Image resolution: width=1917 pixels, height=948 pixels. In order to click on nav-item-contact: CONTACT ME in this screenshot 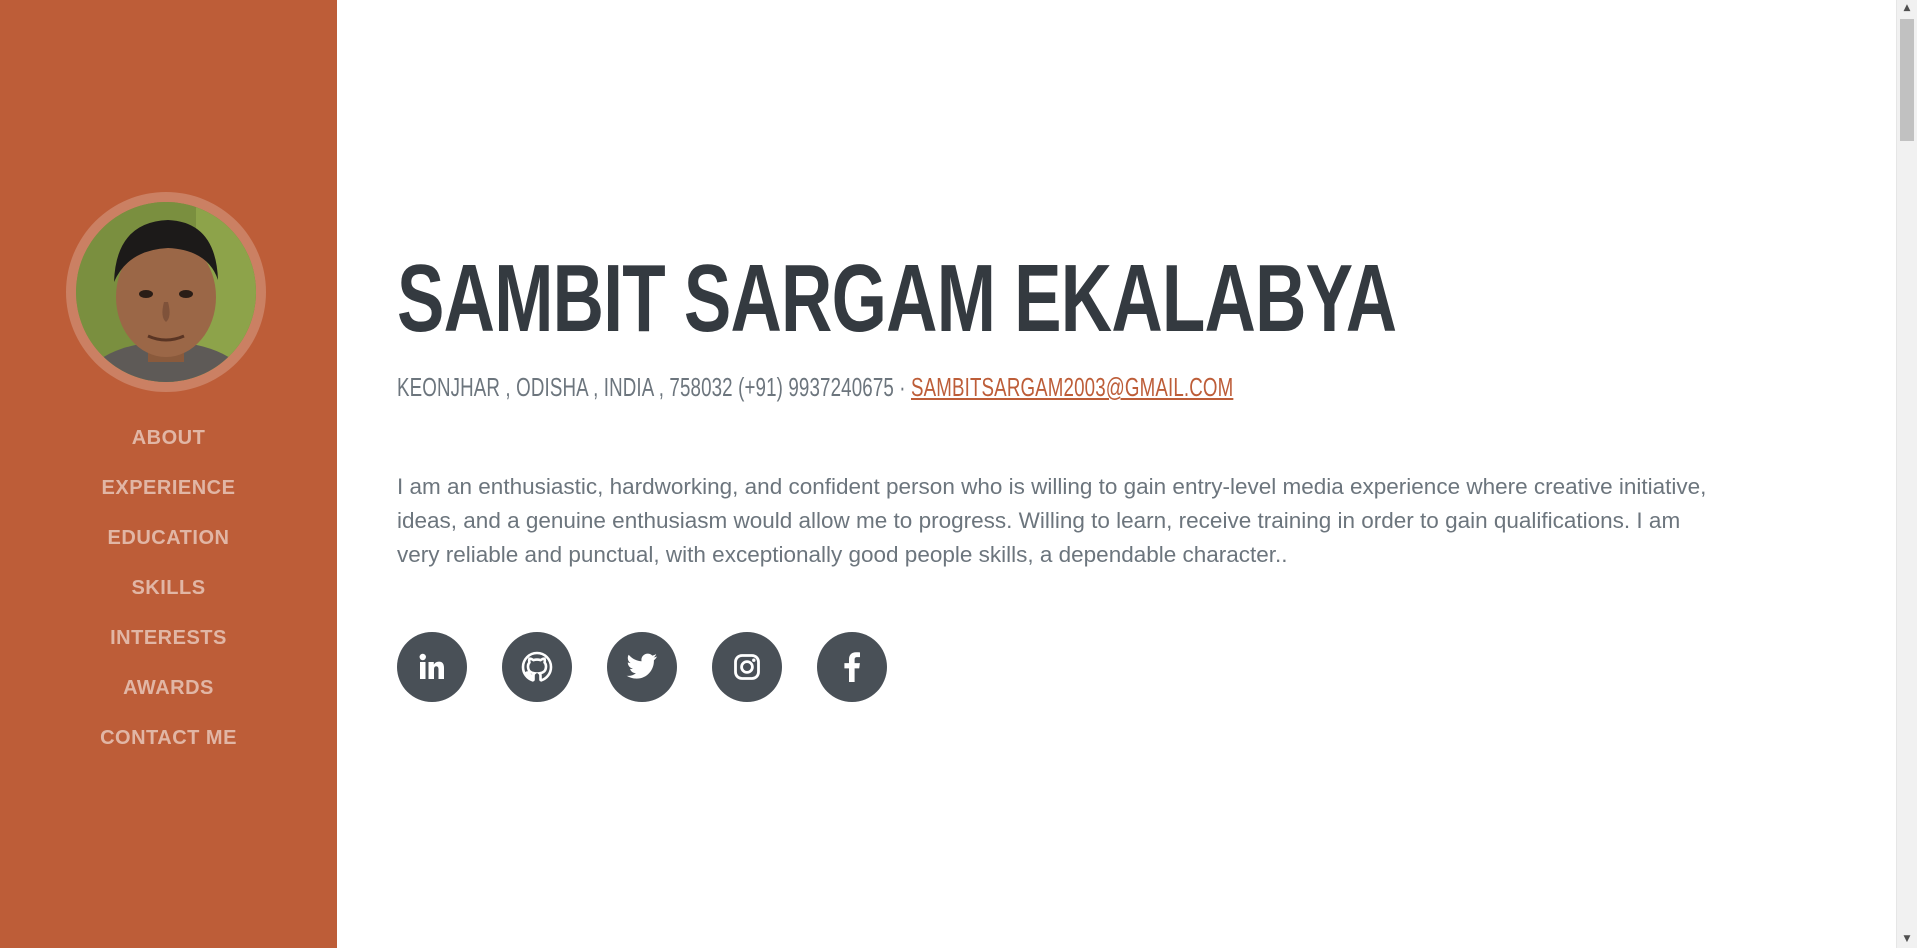, I will do `click(168, 743)`.